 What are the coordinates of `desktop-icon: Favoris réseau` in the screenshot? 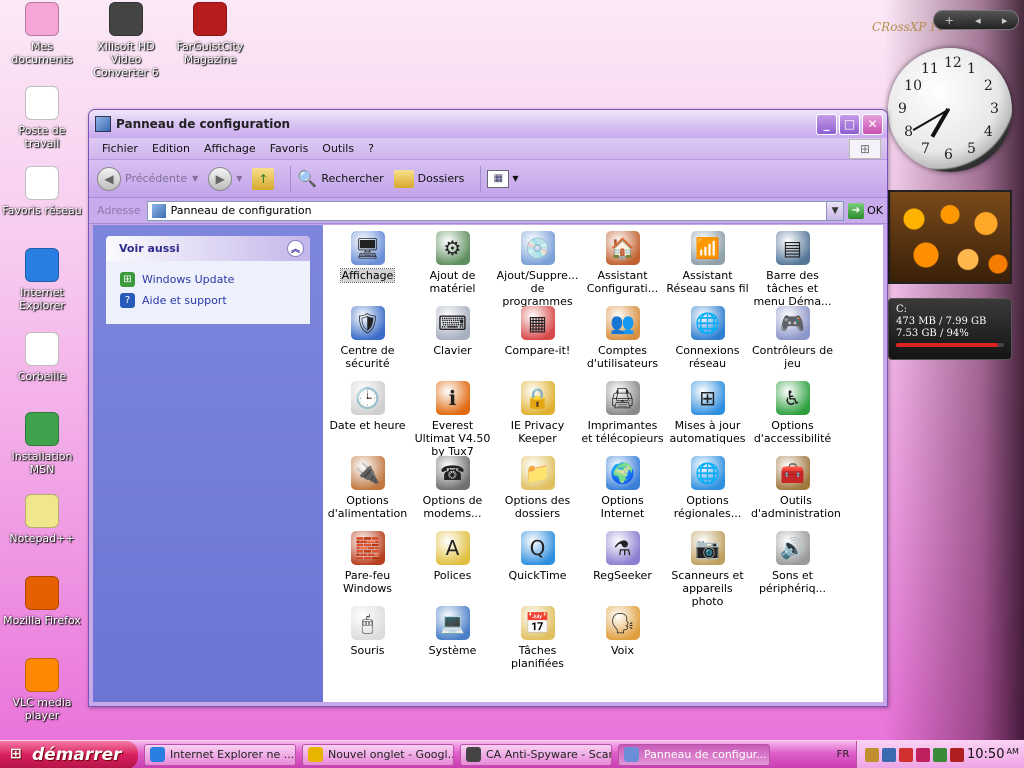 It's located at (42, 191).